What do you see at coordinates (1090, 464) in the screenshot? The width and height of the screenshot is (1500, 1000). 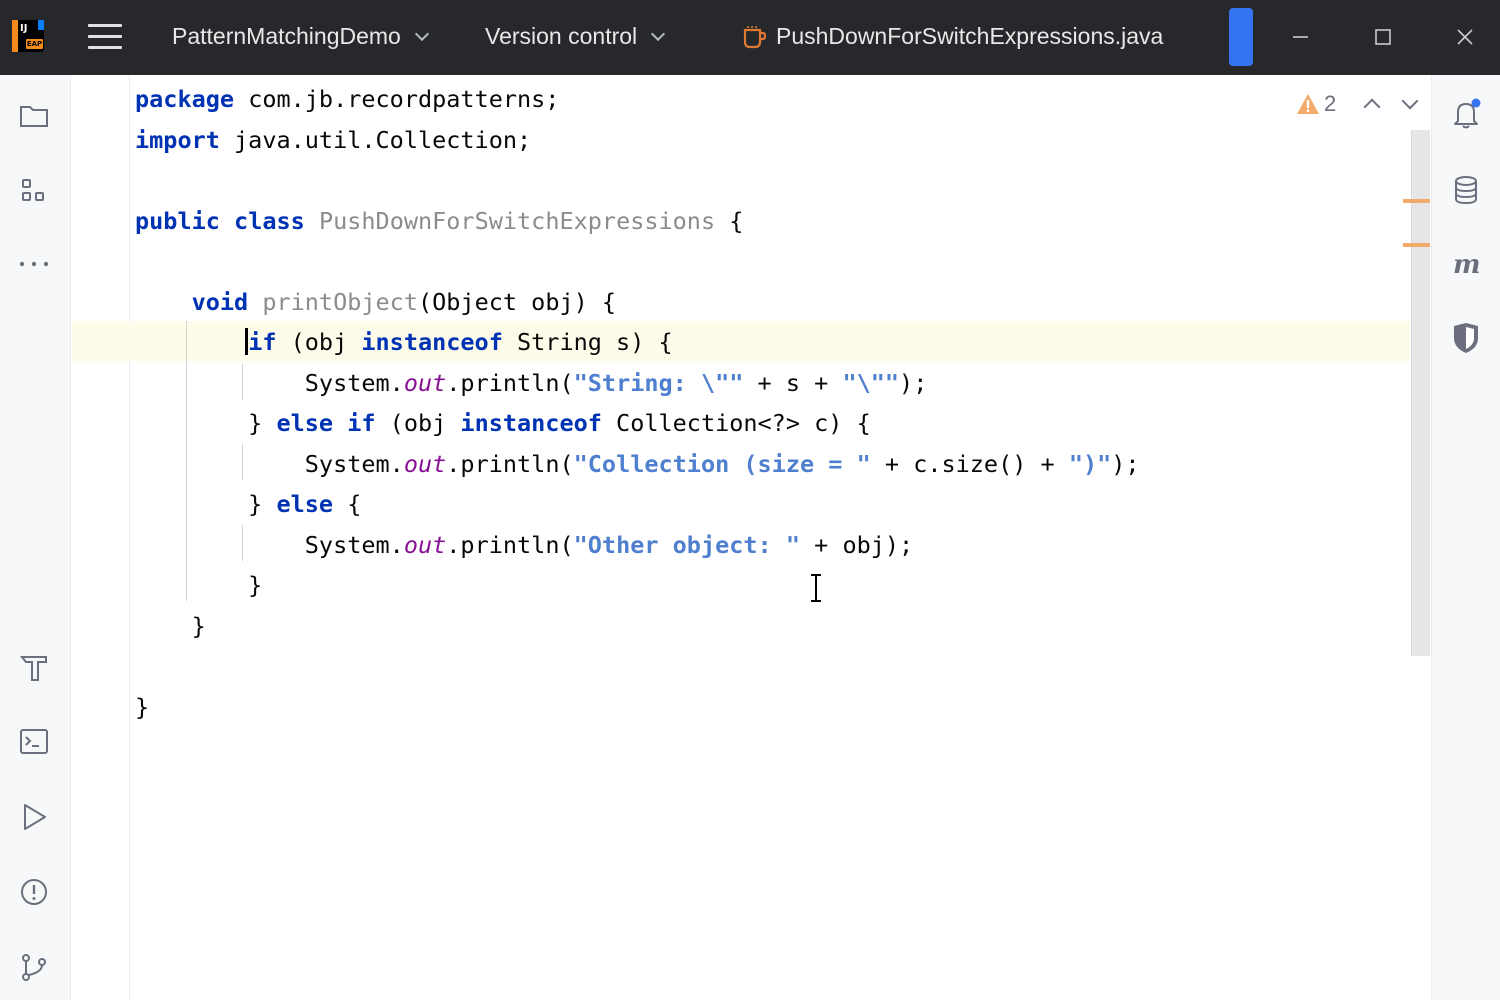 I see `code-token: ")"` at bounding box center [1090, 464].